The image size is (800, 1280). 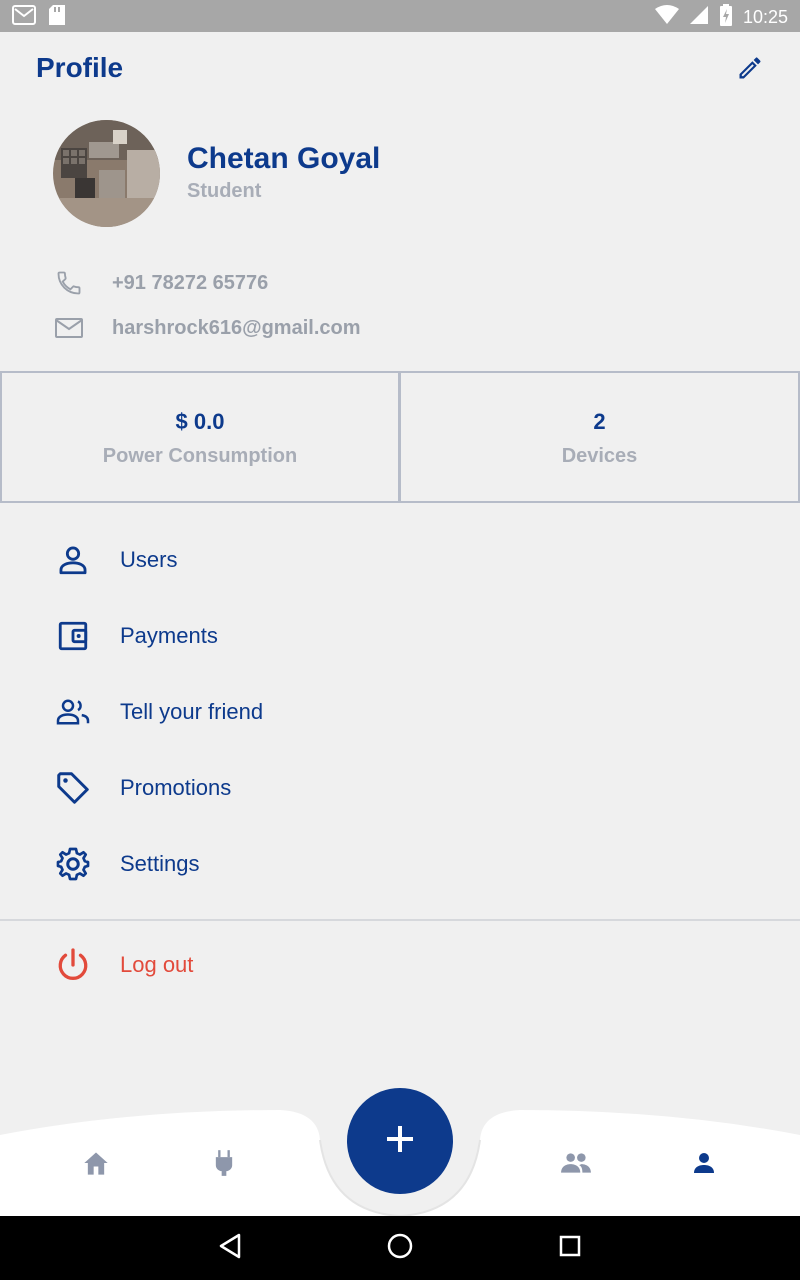 I want to click on pencil-icon, so click(x=750, y=70).